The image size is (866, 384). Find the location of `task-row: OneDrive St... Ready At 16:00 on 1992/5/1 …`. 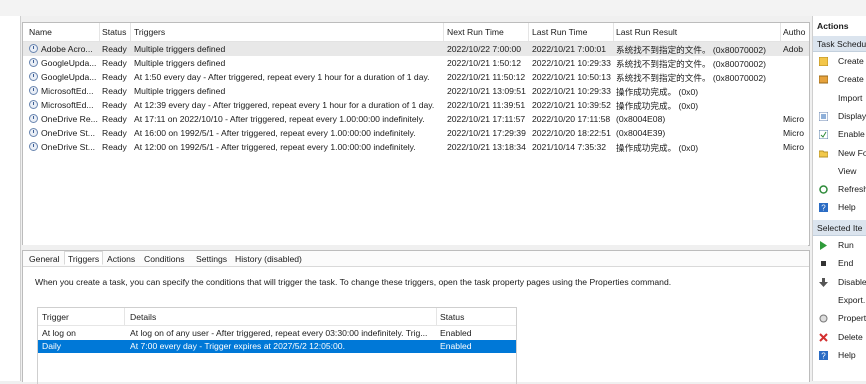

task-row: OneDrive St... Ready At 16:00 on 1992/5/1 … is located at coordinates (416, 133).